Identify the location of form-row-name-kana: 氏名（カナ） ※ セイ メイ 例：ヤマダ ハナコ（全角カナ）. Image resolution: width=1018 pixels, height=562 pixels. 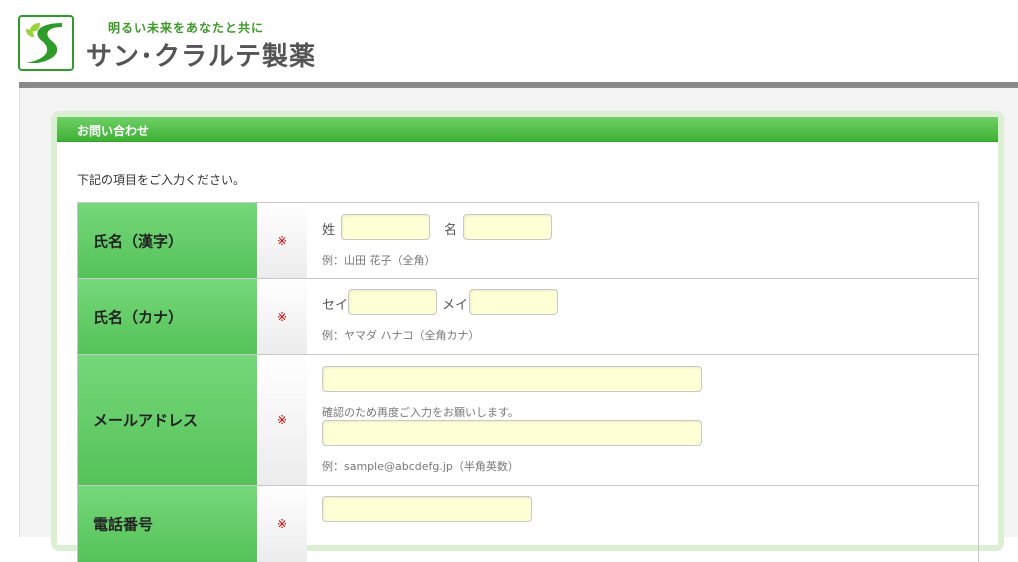
(528, 317).